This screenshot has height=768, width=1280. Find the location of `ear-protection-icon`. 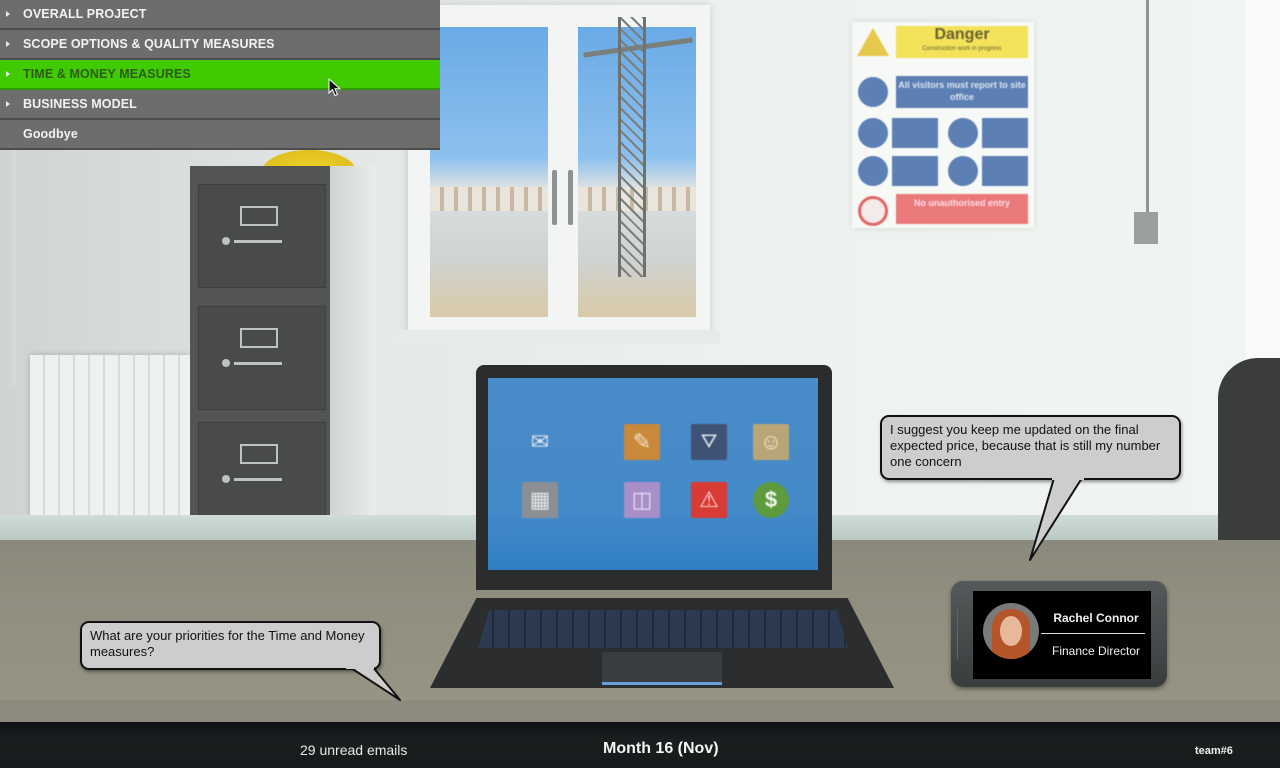

ear-protection-icon is located at coordinates (963, 171).